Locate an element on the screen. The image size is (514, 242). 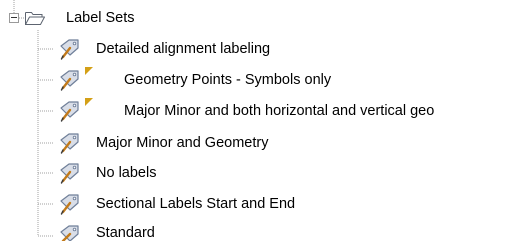
tree-item-label: Geometry Points - Symbols only is located at coordinates (228, 80).